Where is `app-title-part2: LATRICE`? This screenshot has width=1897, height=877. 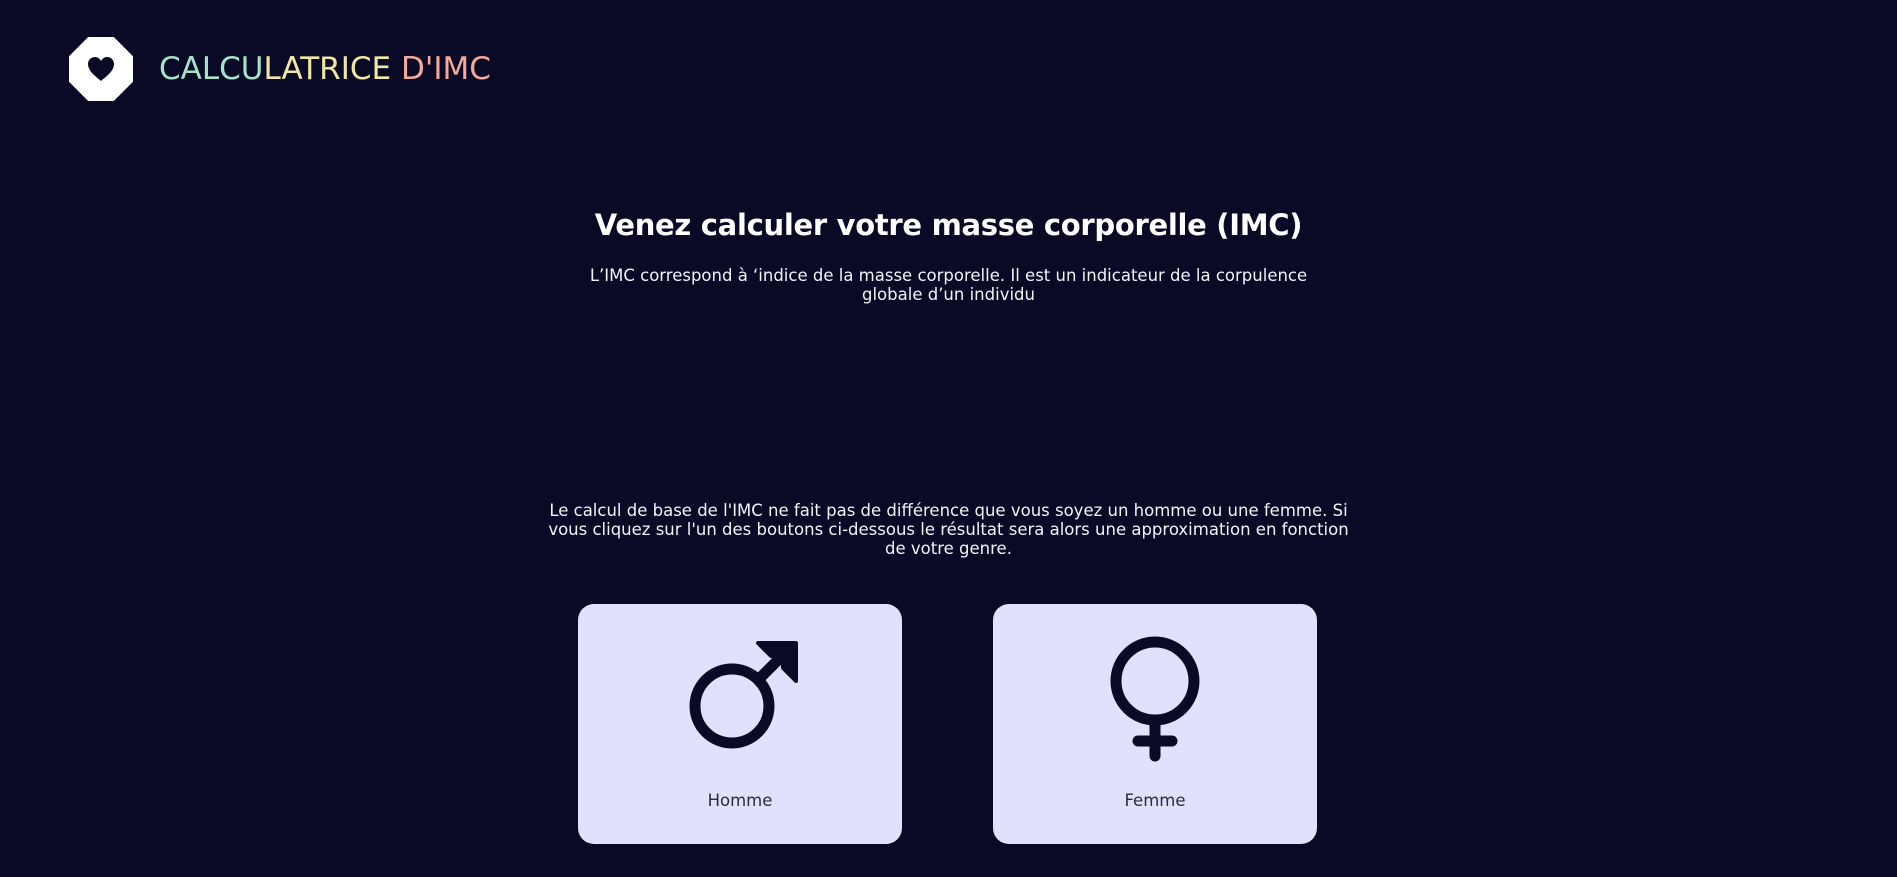
app-title-part2: LATRICE is located at coordinates (327, 69).